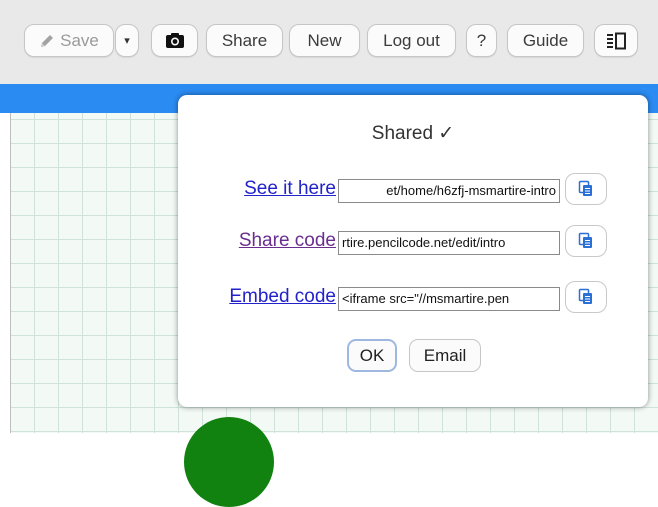 The width and height of the screenshot is (658, 507). I want to click on save-button: Save, so click(69, 40).